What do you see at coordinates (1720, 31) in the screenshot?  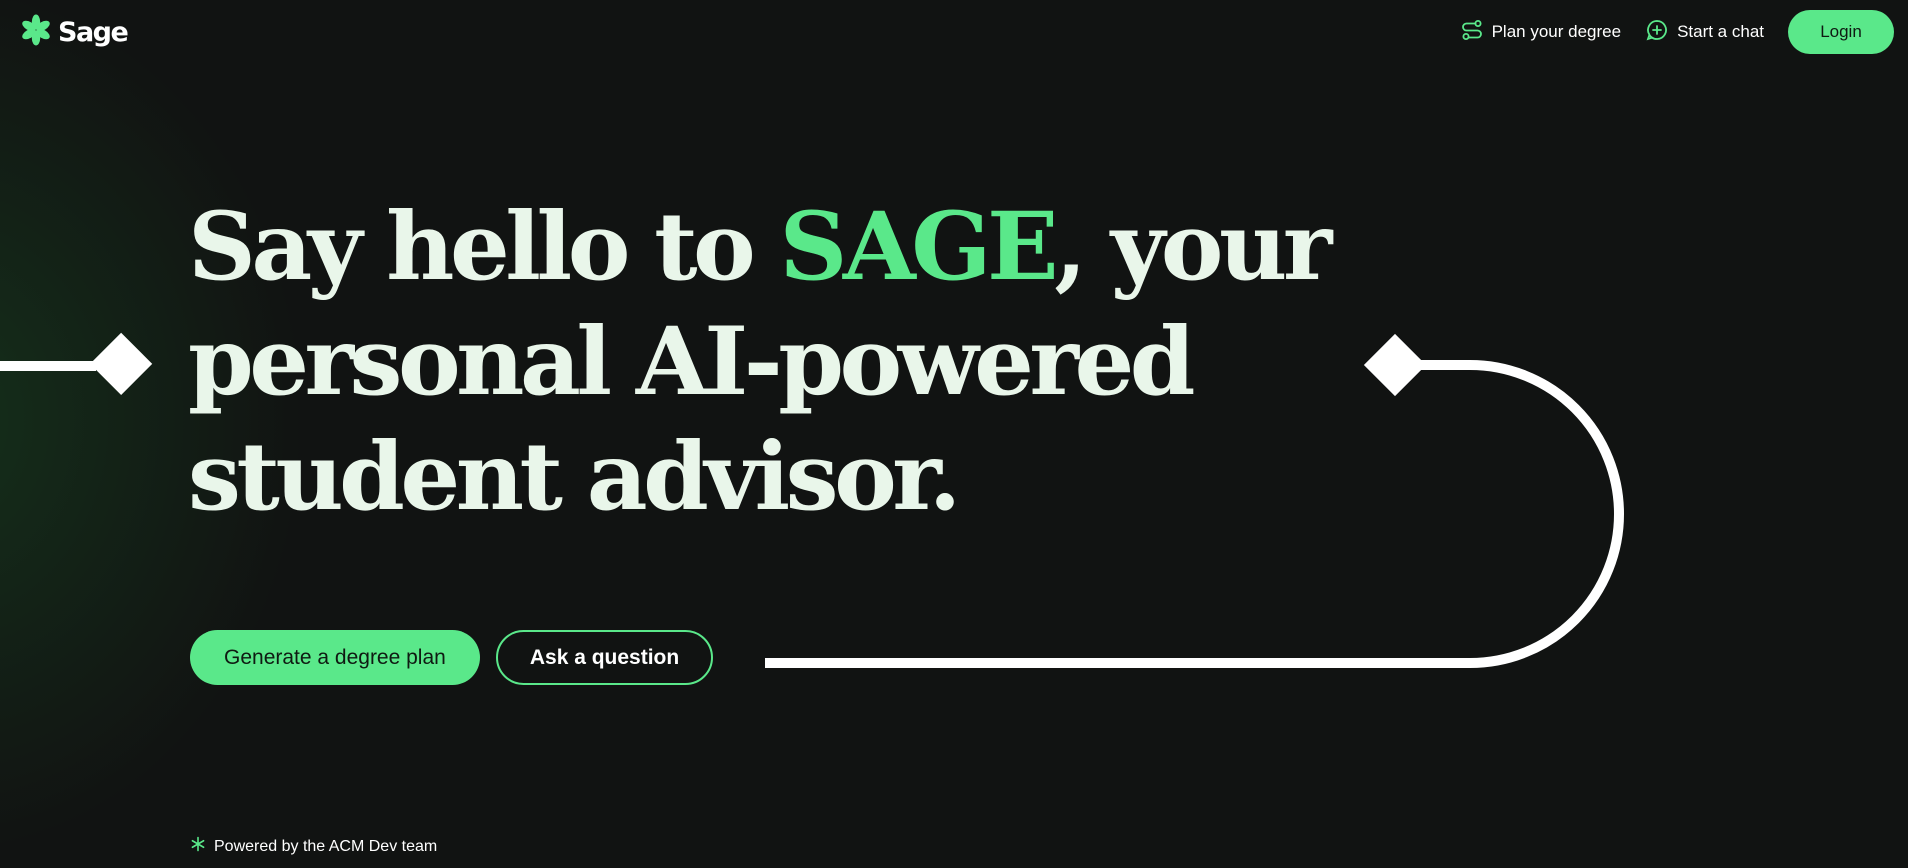 I see `nav-chat-label: Start a chat` at bounding box center [1720, 31].